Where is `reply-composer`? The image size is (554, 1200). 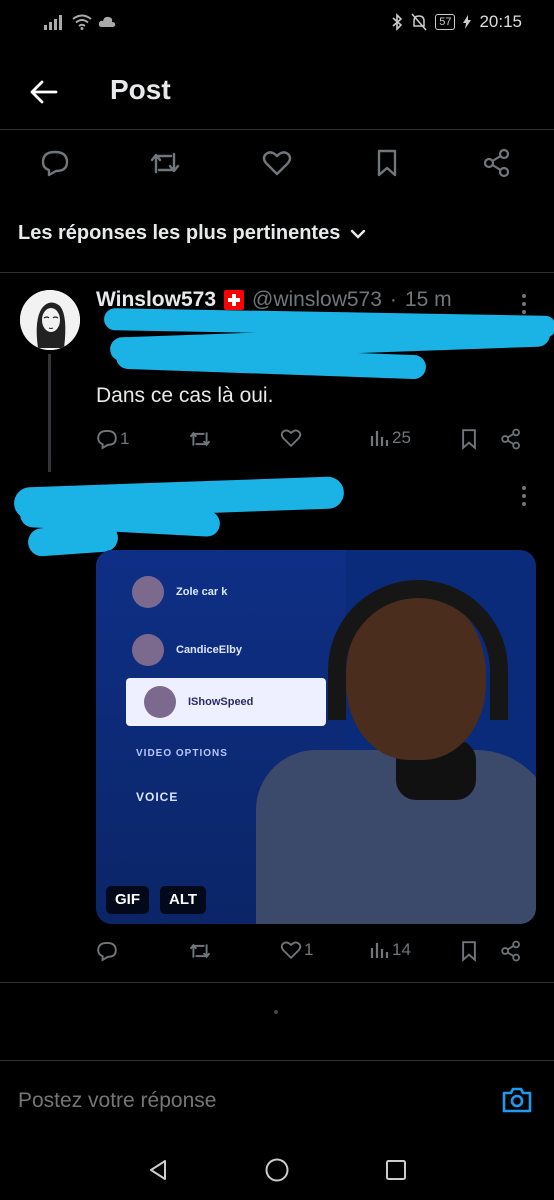
reply-composer is located at coordinates (277, 1100).